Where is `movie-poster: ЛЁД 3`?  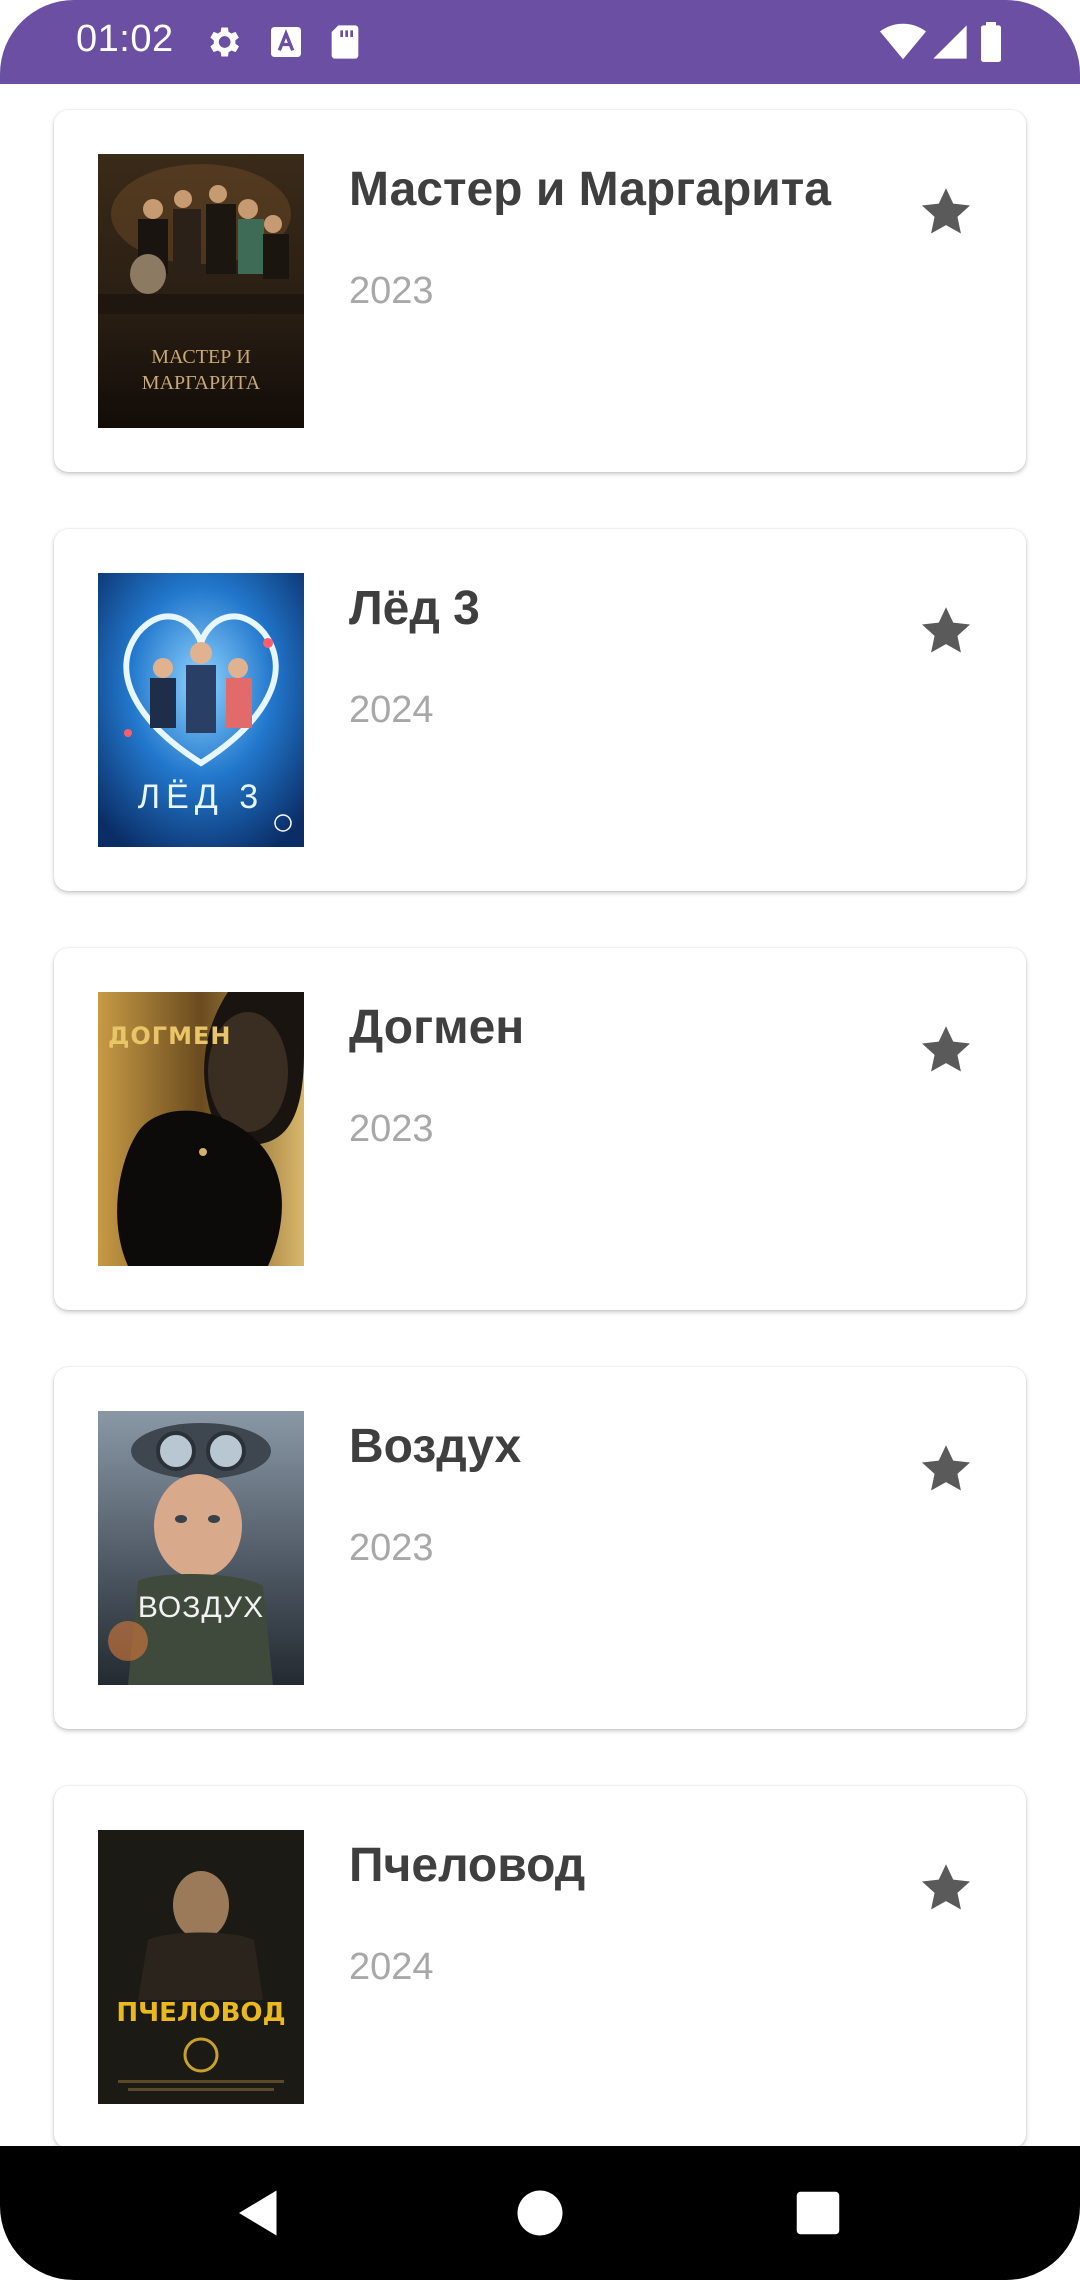
movie-poster: ЛЁД 3 is located at coordinates (201, 710).